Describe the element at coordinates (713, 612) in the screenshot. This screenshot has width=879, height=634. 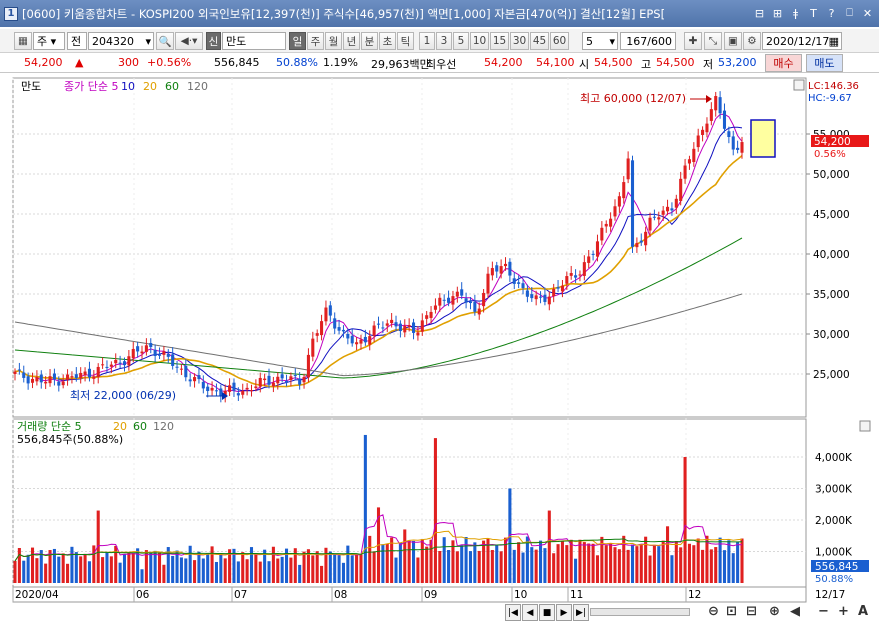
I see `zoom-out-icon: ⊖` at that location.